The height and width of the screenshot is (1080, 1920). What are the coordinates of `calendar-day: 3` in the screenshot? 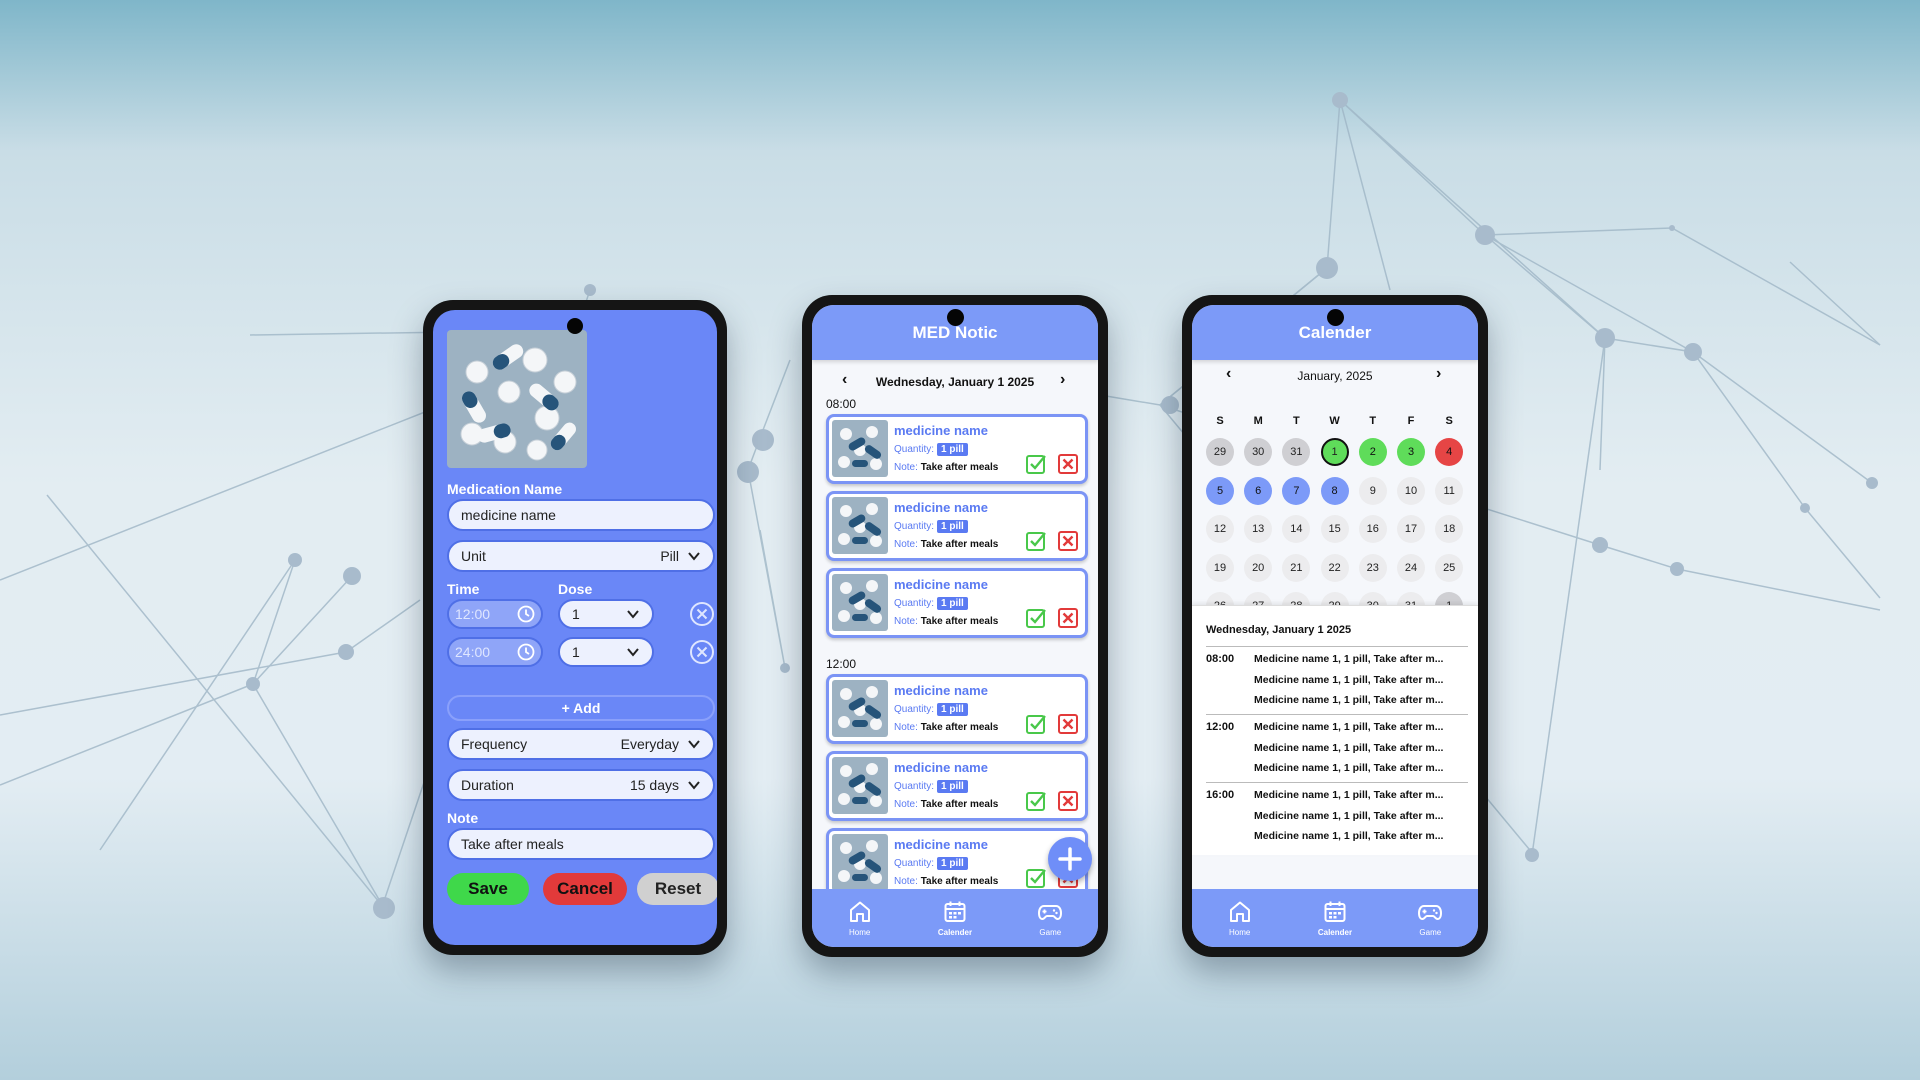 It's located at (1411, 452).